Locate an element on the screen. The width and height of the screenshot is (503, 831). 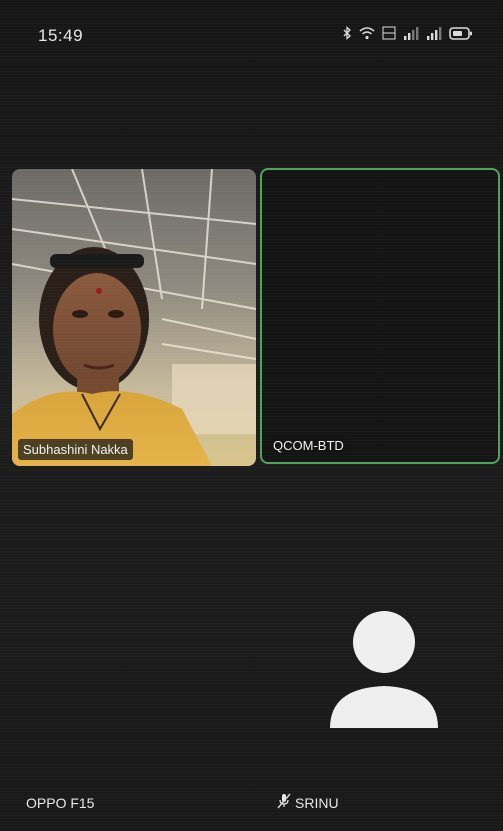
wifi-icon is located at coordinates (367, 33).